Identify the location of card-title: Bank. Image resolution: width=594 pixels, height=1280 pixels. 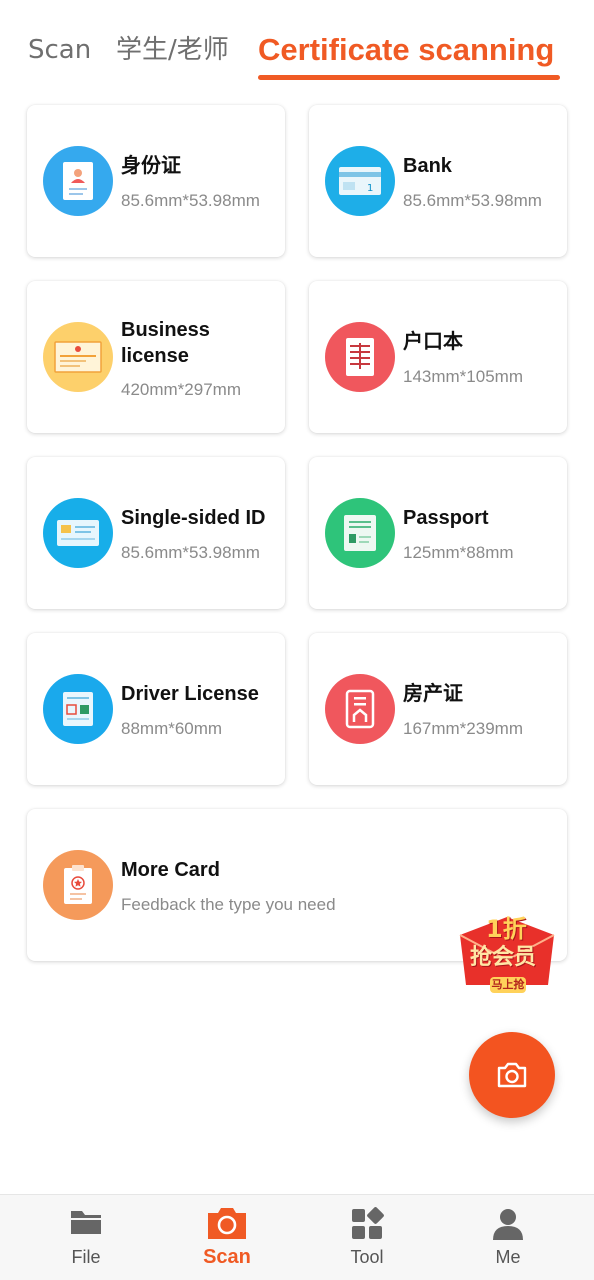
(427, 166).